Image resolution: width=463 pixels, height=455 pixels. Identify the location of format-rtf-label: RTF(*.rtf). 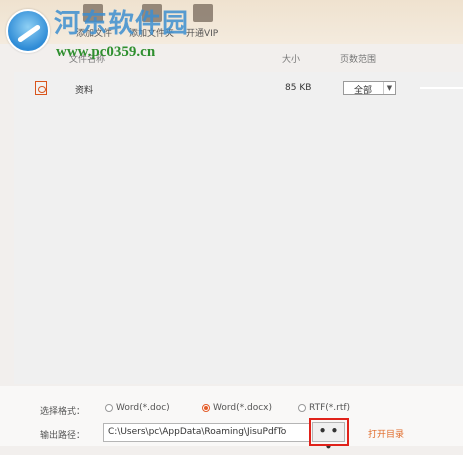
(329, 408).